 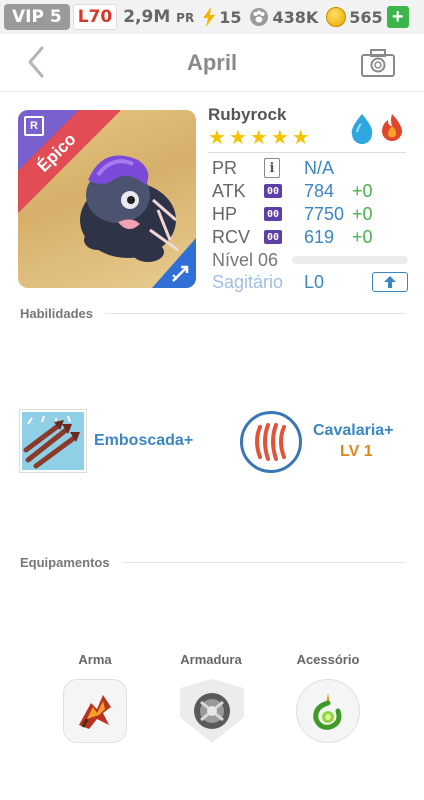 What do you see at coordinates (319, 236) in the screenshot?
I see `stat-value: 619` at bounding box center [319, 236].